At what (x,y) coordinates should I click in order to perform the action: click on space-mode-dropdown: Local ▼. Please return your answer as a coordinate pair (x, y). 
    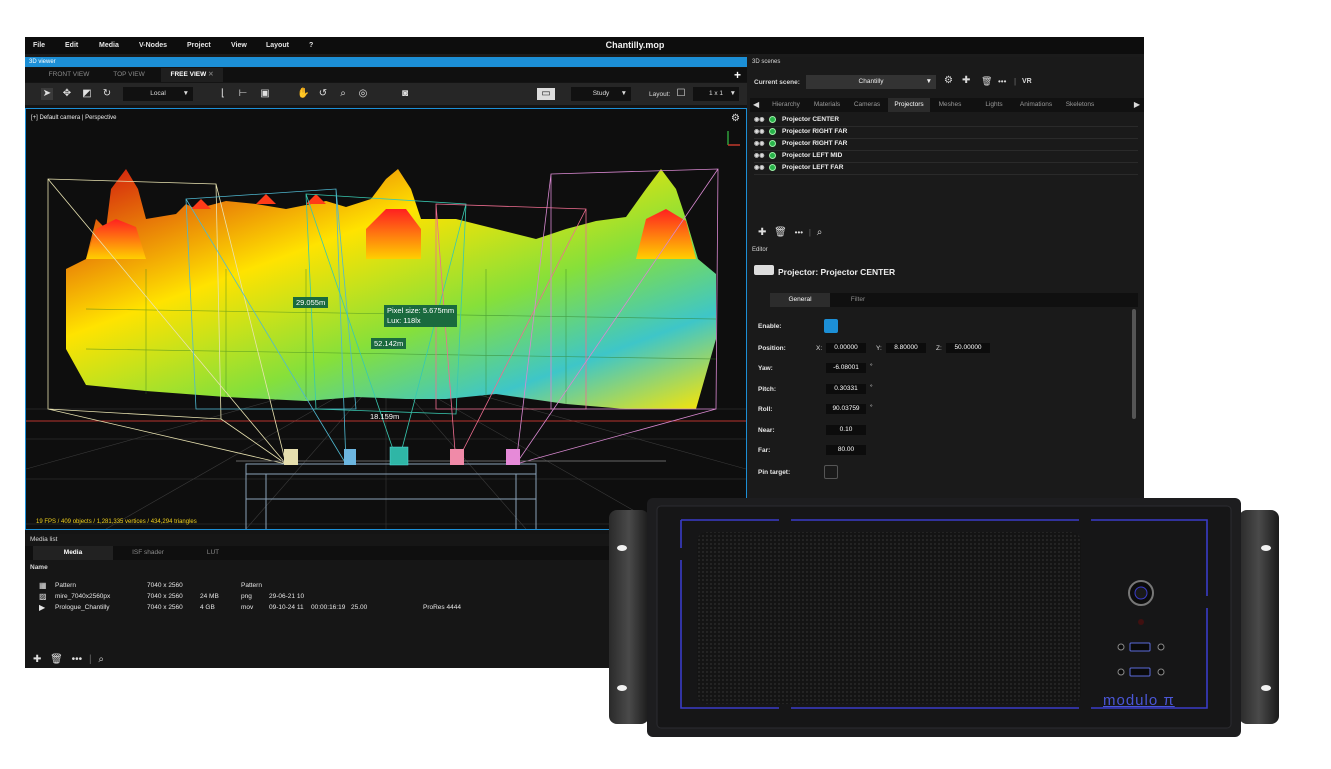
    Looking at the image, I should click on (158, 94).